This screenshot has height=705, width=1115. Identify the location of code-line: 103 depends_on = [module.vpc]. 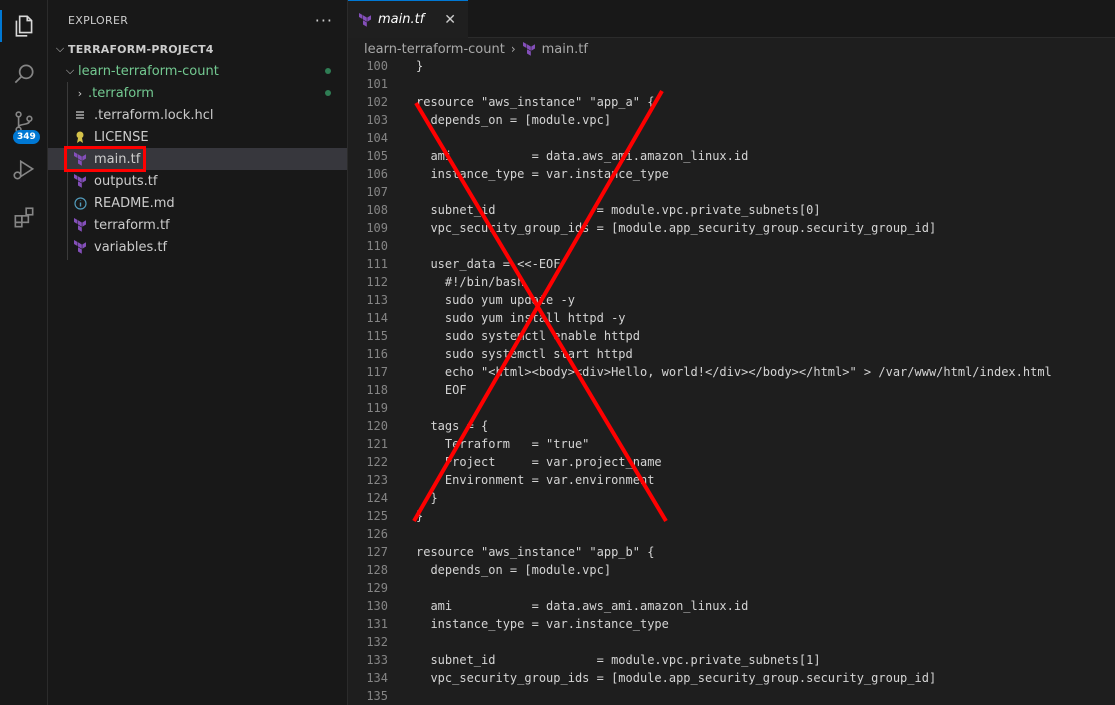
(731, 120).